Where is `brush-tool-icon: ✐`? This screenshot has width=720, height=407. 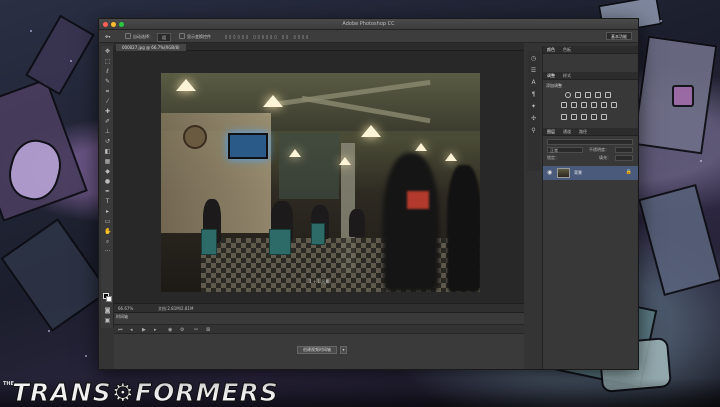 brush-tool-icon: ✐ is located at coordinates (107, 122).